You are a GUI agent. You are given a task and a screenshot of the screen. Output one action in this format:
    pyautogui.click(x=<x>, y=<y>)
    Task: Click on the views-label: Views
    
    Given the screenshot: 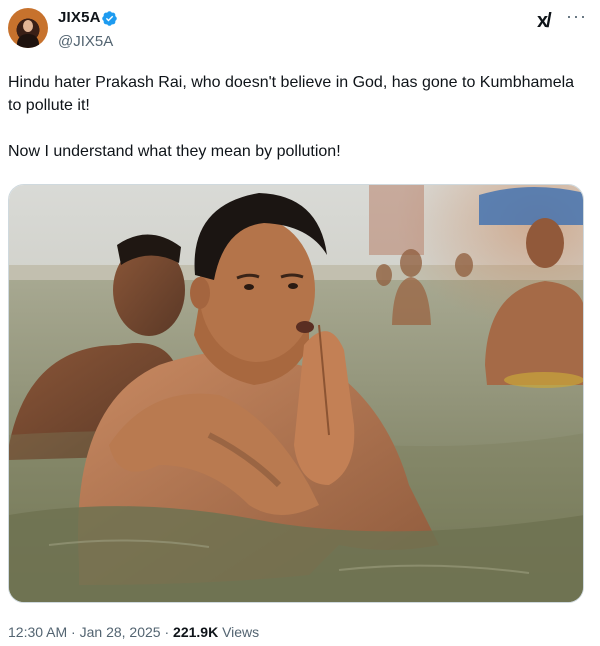 What is the action you would take?
    pyautogui.click(x=241, y=632)
    